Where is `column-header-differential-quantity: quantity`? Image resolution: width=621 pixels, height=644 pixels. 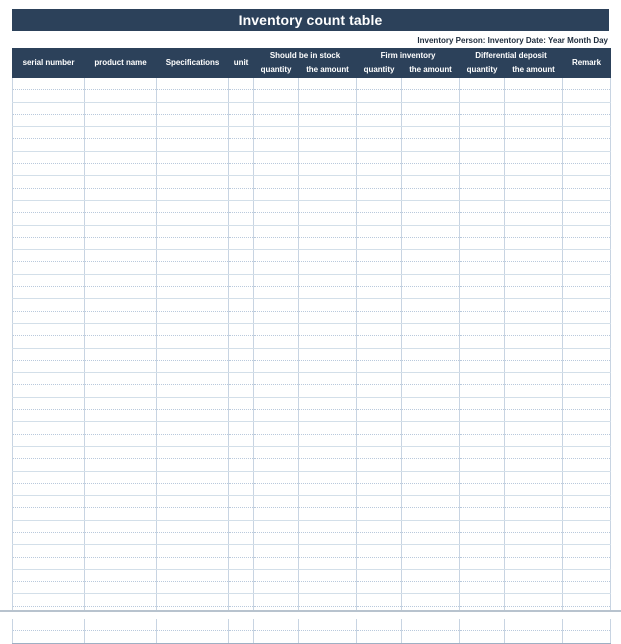 column-header-differential-quantity: quantity is located at coordinates (482, 70).